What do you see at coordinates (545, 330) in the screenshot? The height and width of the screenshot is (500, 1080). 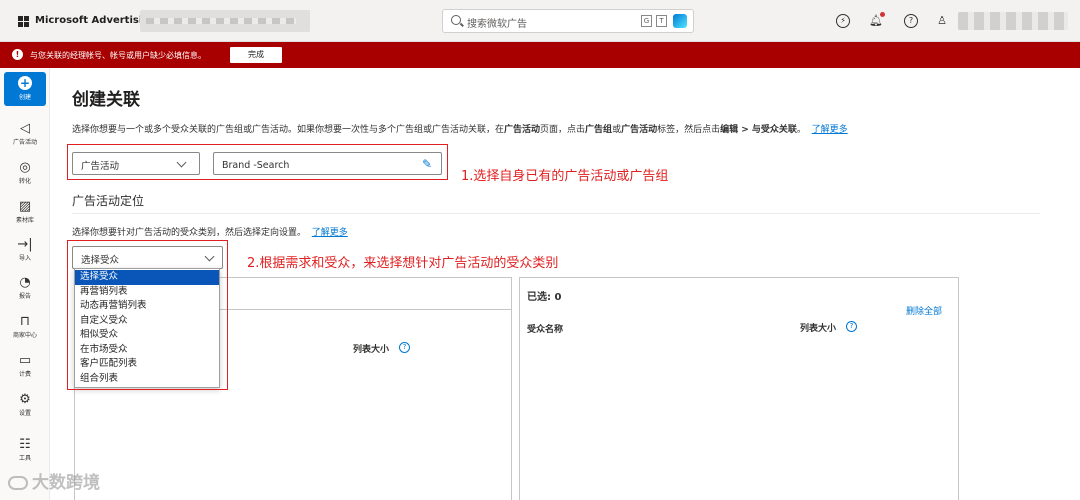 I see `audience-name-header: 受众名称` at bounding box center [545, 330].